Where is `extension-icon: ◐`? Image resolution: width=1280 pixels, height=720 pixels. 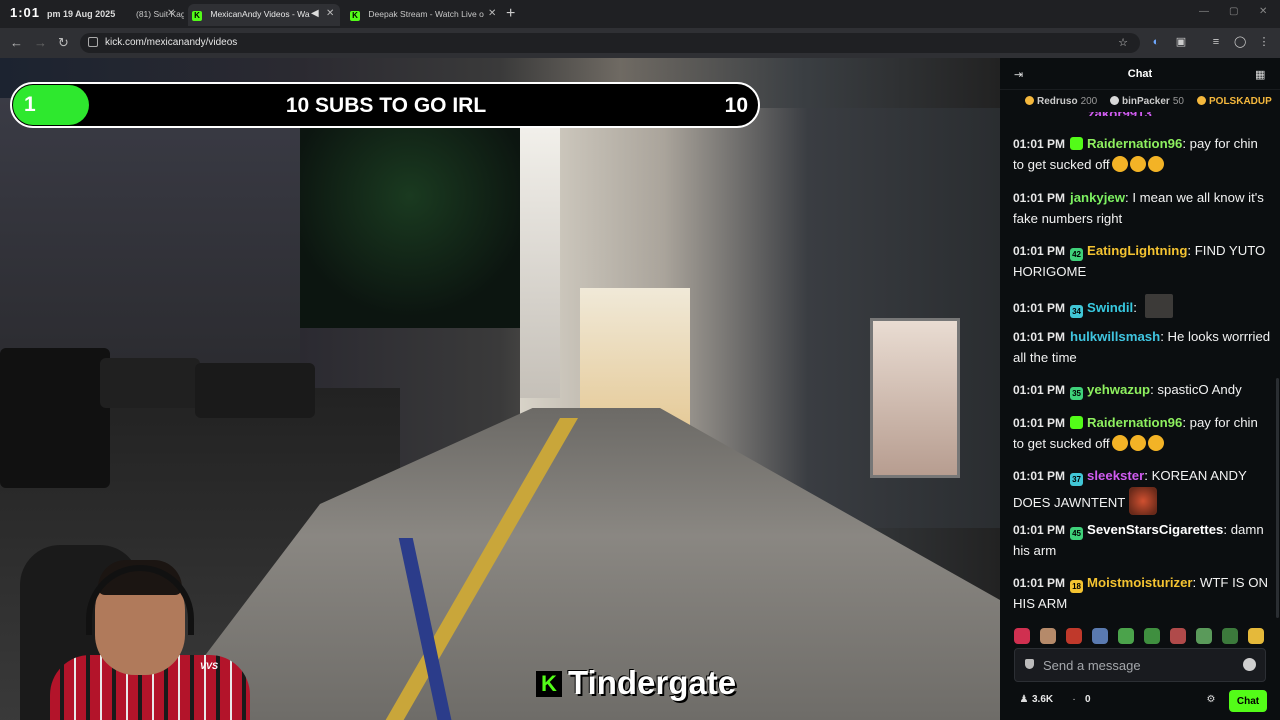
extension-icon: ◐ is located at coordinates (1156, 42).